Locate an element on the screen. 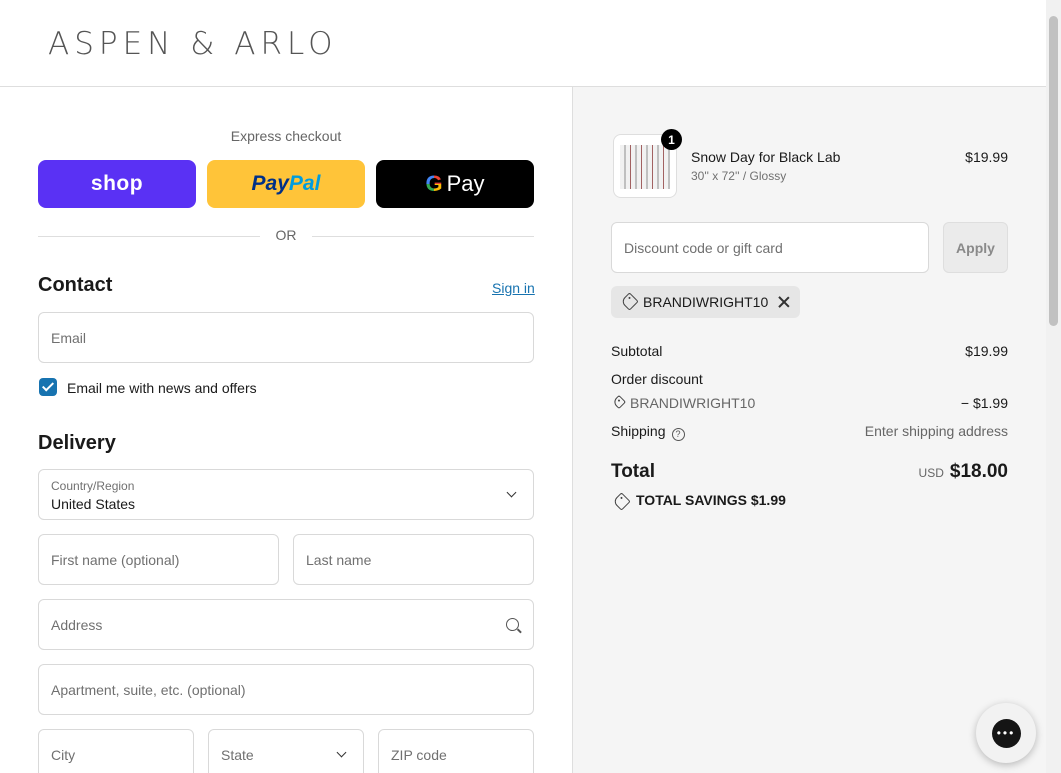 Image resolution: width=1061 pixels, height=773 pixels. currency-code: USD is located at coordinates (931, 473).